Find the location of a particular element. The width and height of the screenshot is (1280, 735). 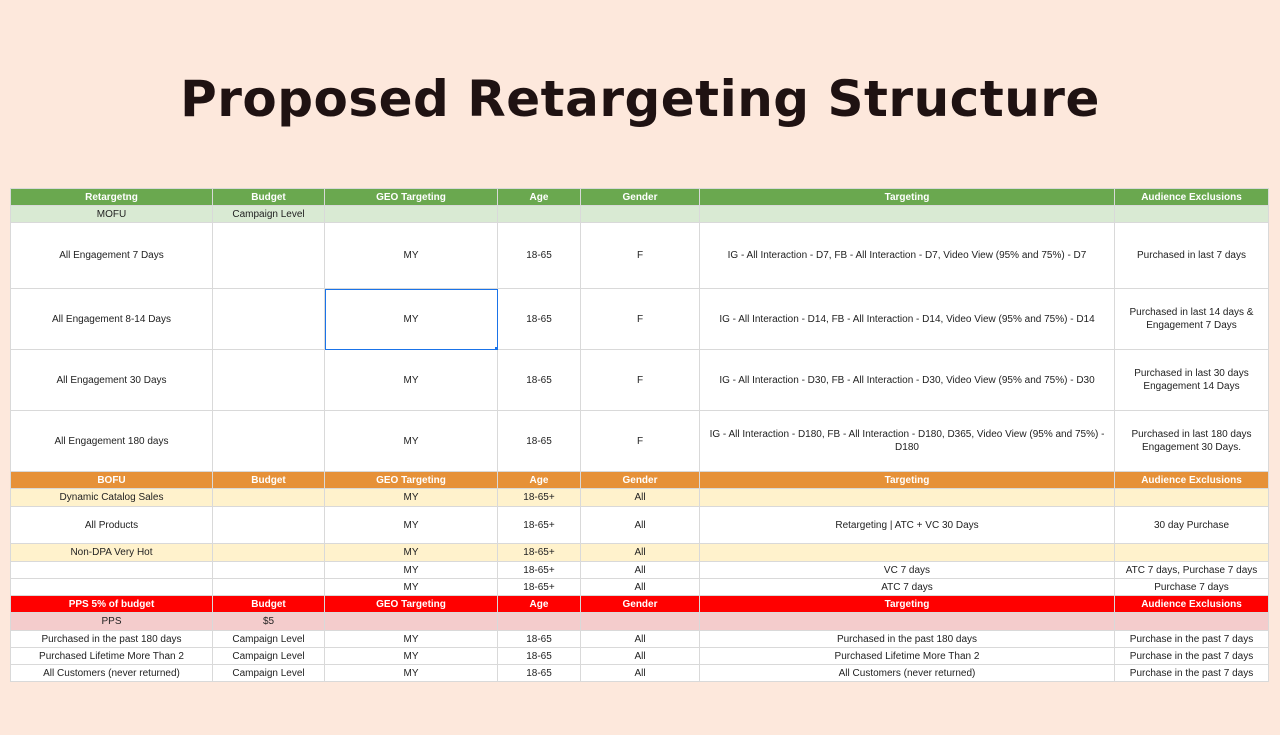

cell: All Engagement 8-14 Days is located at coordinates (111, 319).